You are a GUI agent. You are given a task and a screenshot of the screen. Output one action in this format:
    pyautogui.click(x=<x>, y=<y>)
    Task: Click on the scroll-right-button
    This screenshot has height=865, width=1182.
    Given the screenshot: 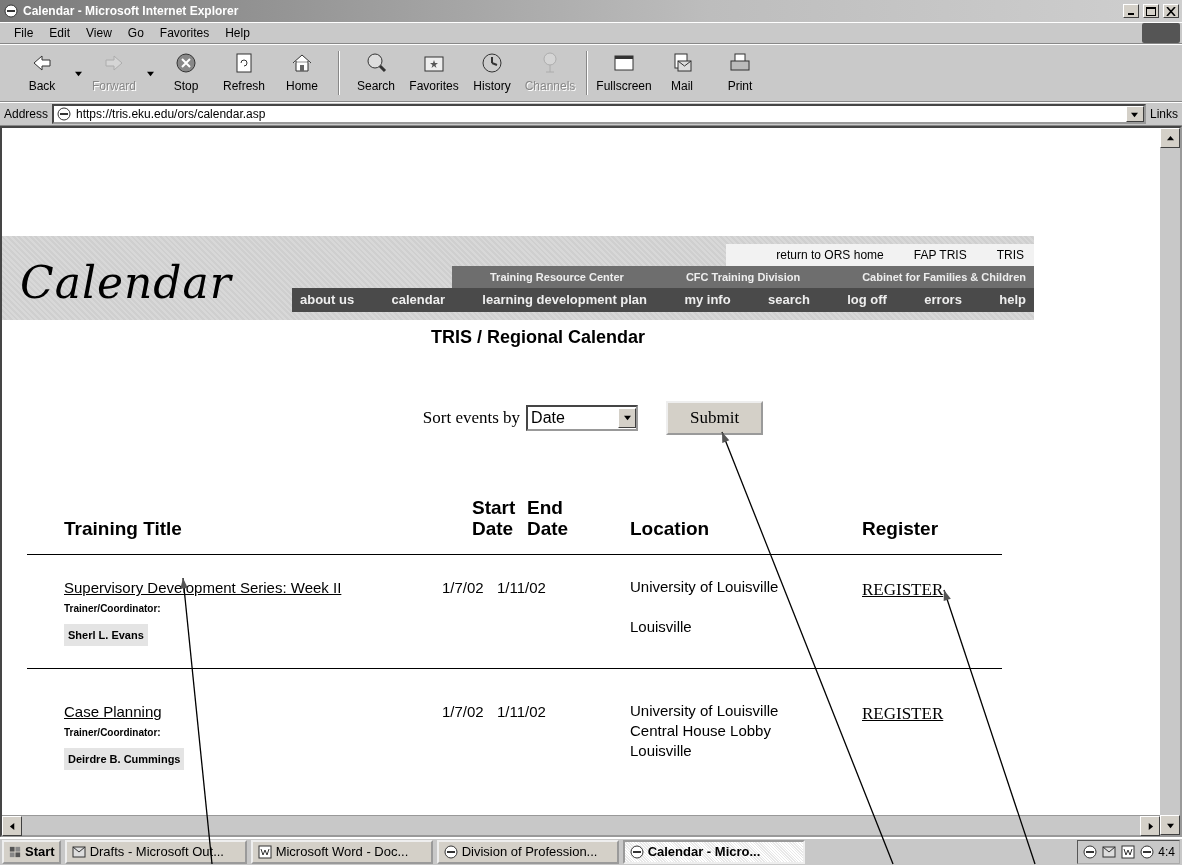 What is the action you would take?
    pyautogui.click(x=1150, y=826)
    